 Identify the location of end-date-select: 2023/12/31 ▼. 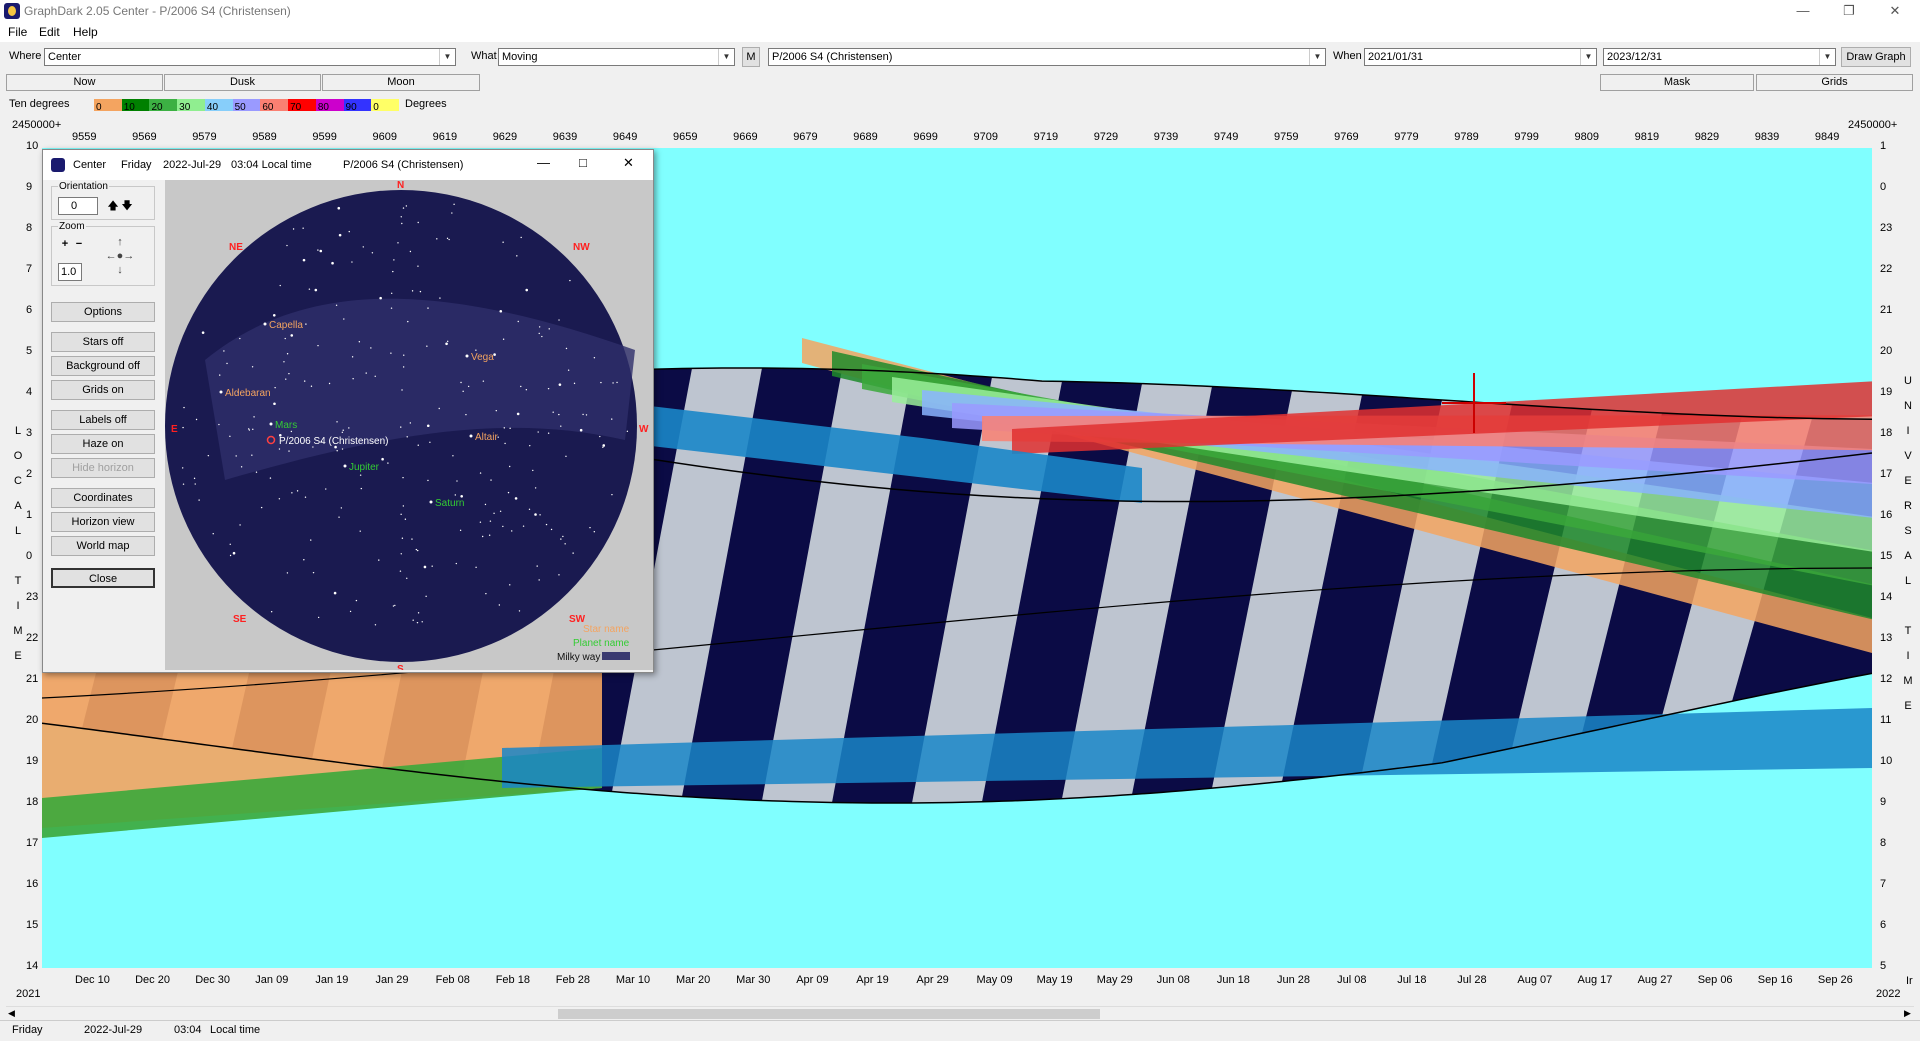
(1719, 57).